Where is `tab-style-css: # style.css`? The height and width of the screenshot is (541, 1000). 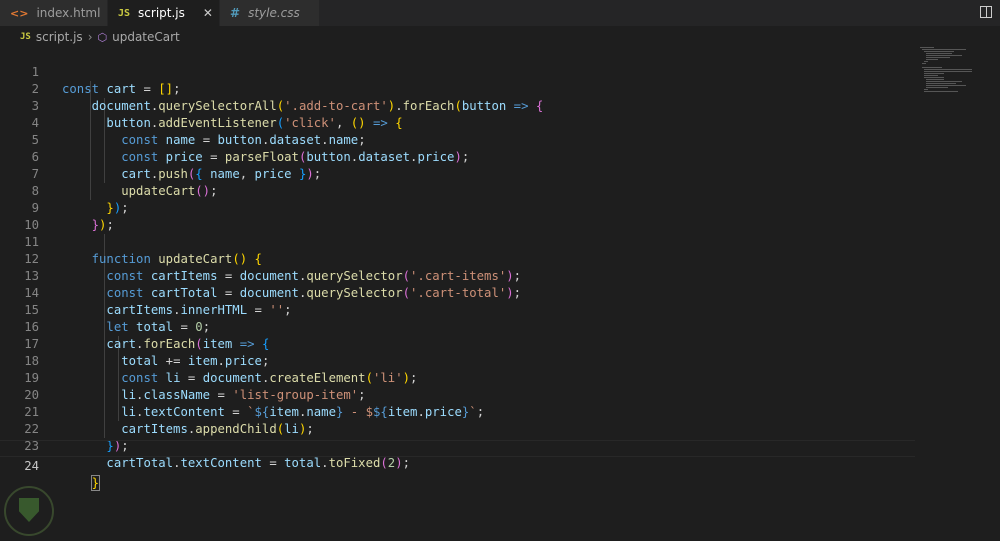 tab-style-css: # style.css is located at coordinates (270, 13).